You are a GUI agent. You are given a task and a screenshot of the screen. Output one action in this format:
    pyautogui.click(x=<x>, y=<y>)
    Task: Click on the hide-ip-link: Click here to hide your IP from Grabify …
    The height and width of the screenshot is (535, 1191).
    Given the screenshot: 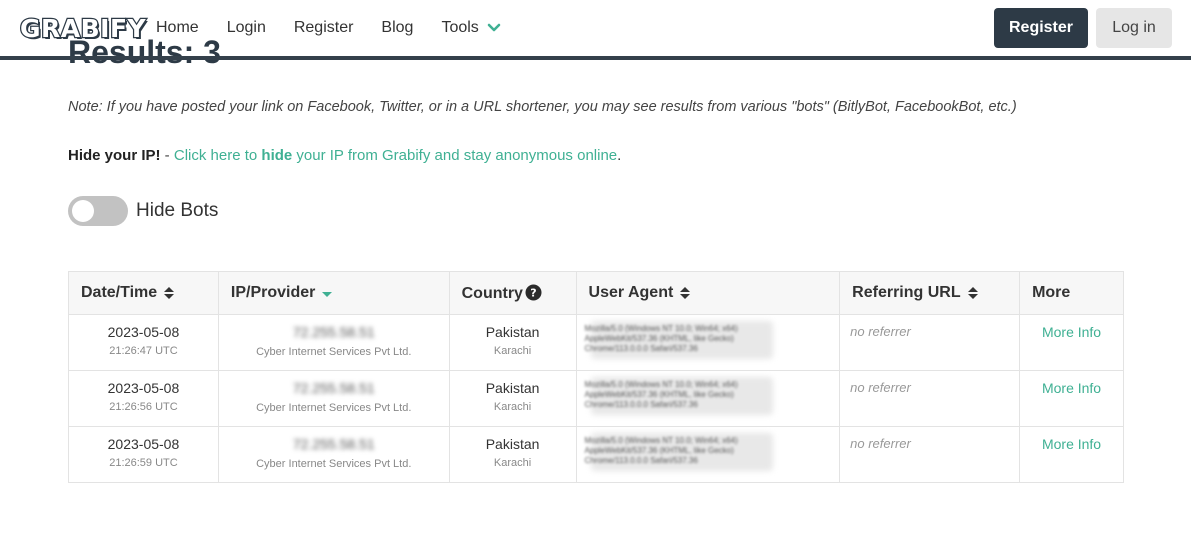 What is the action you would take?
    pyautogui.click(x=395, y=155)
    